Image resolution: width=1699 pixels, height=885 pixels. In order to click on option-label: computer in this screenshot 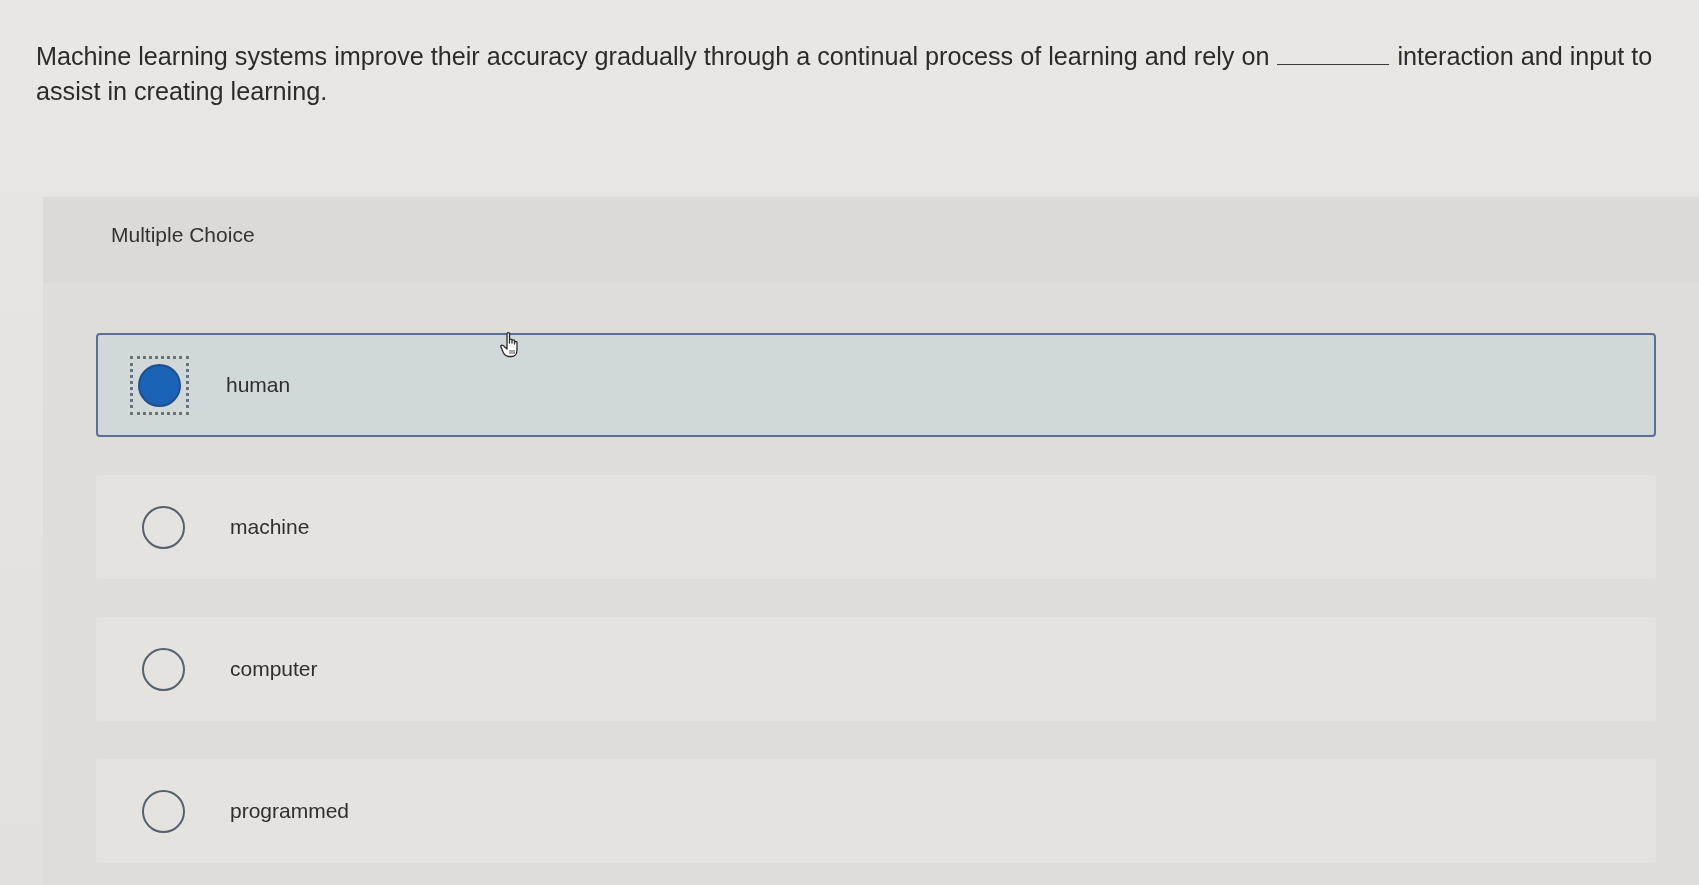, I will do `click(274, 669)`.